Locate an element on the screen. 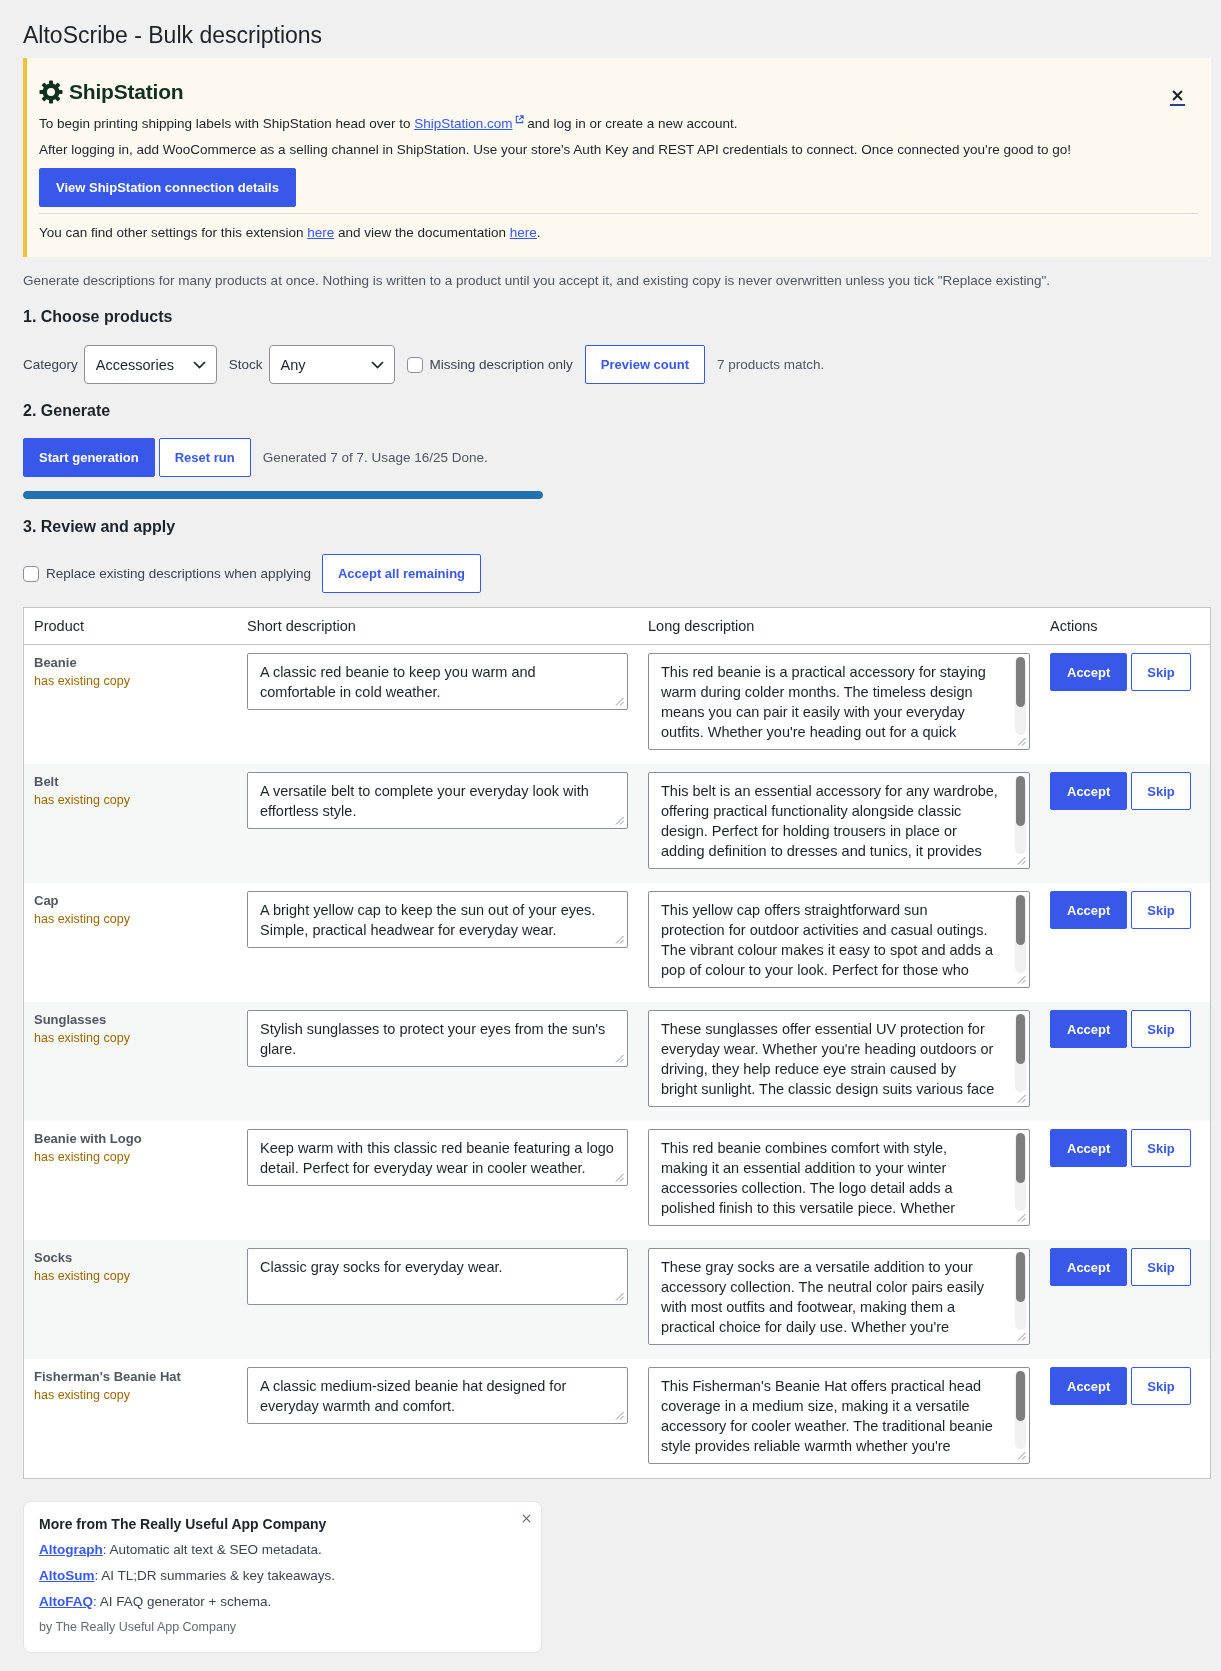 This screenshot has height=1671, width=1221. short-description-field: Keep warm with this classic red beanie featuring a logo detail. Perfect for everyday wear in cooler weather. is located at coordinates (437, 1157).